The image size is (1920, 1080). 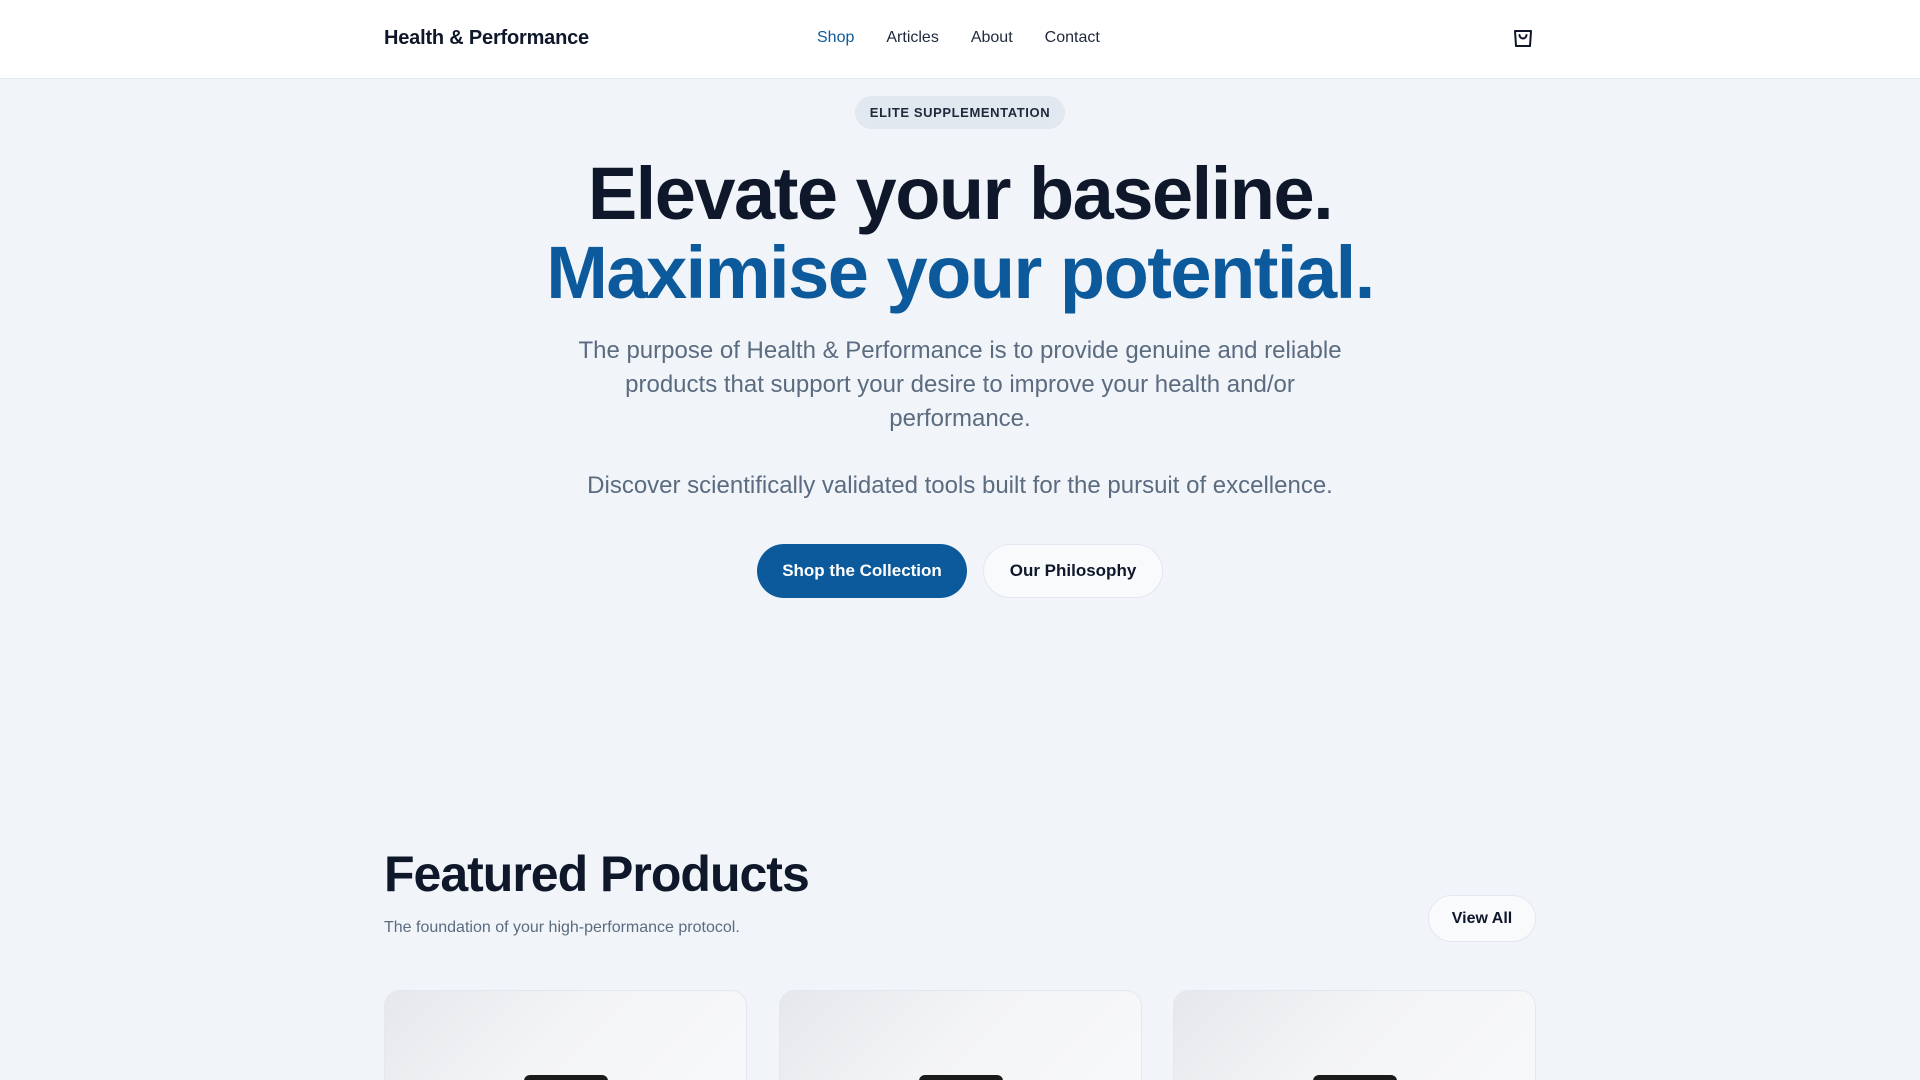 I want to click on featured-title: Featured Products, so click(x=597, y=874).